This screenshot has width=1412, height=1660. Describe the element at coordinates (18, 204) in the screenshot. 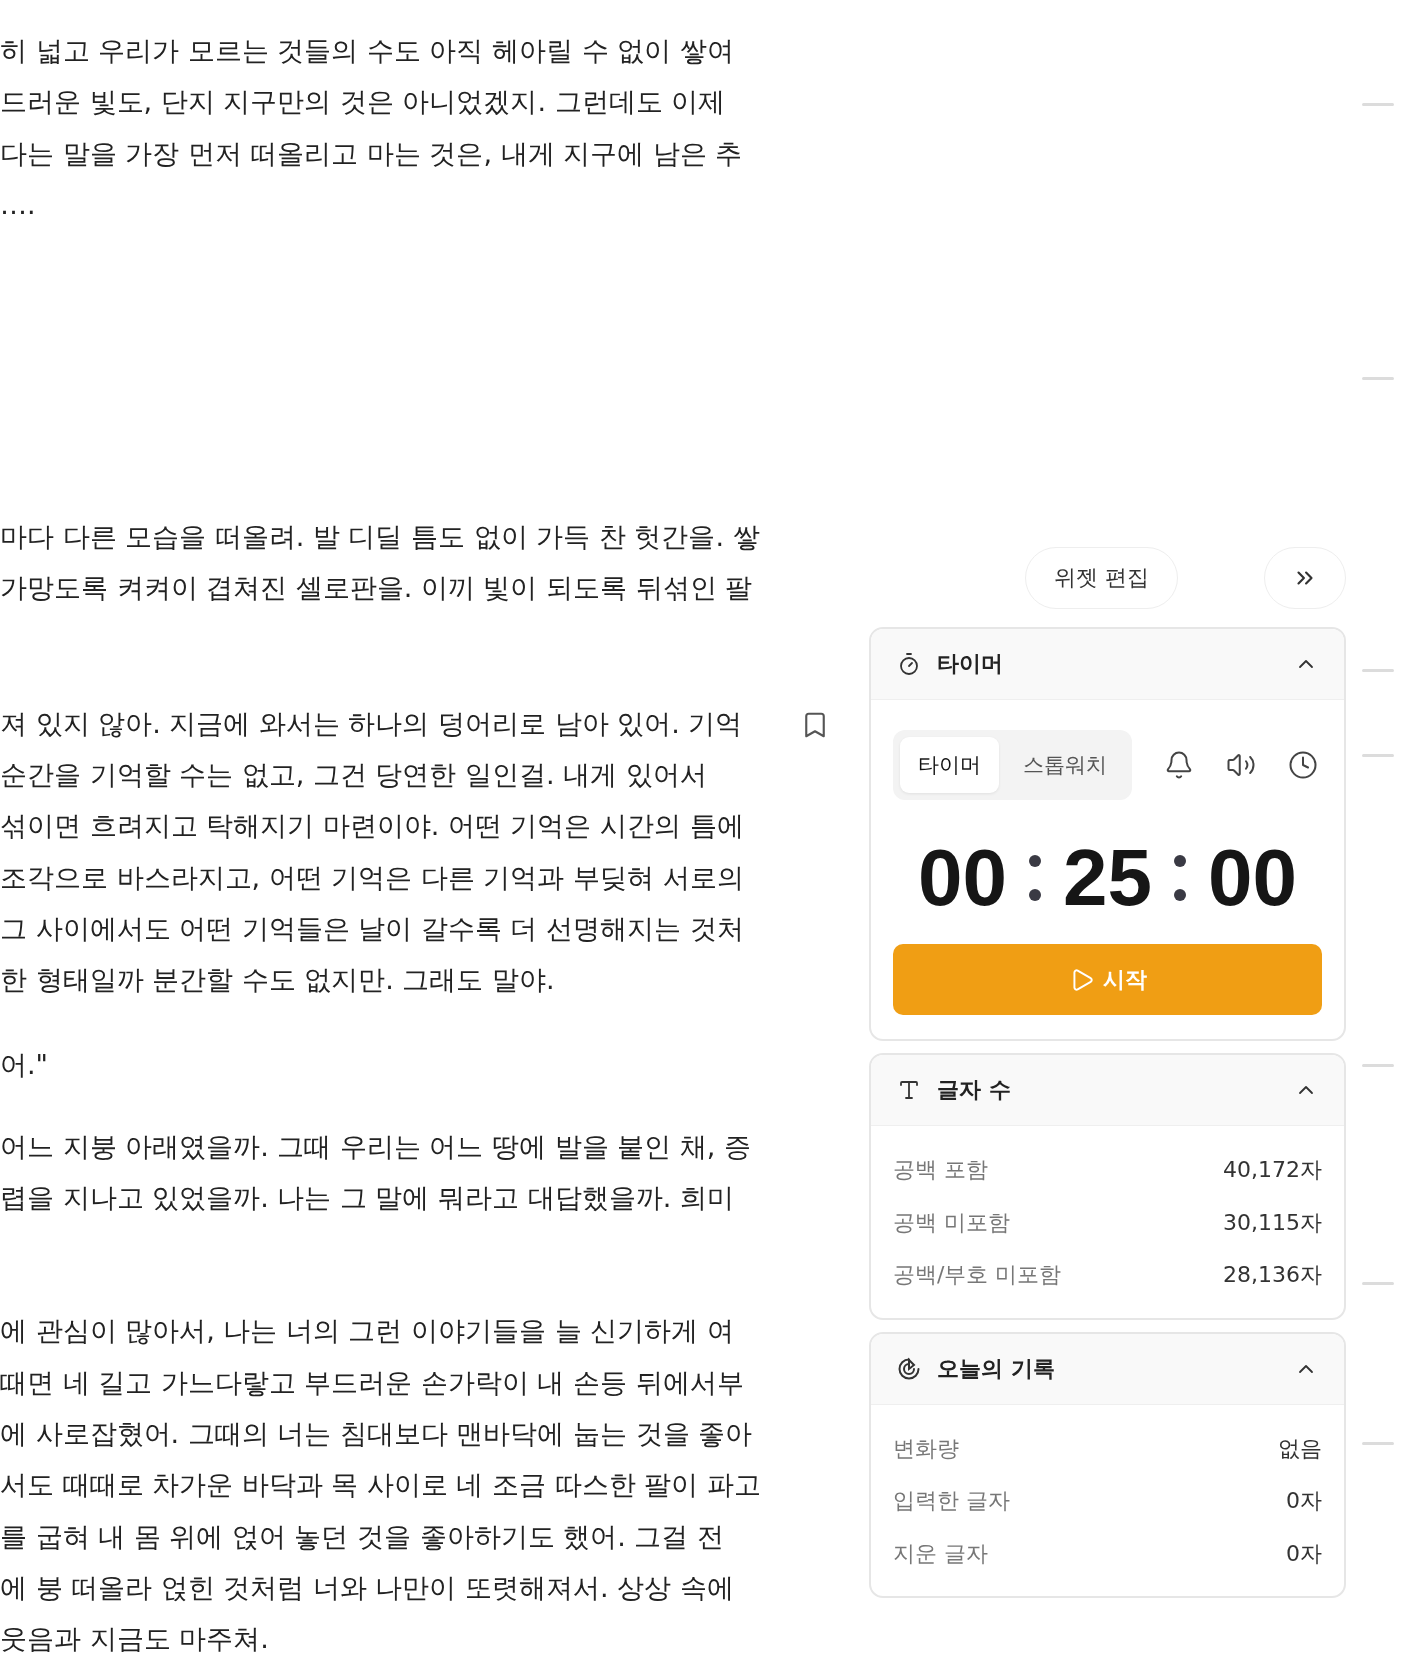

I see `manuscript-line: ….` at that location.